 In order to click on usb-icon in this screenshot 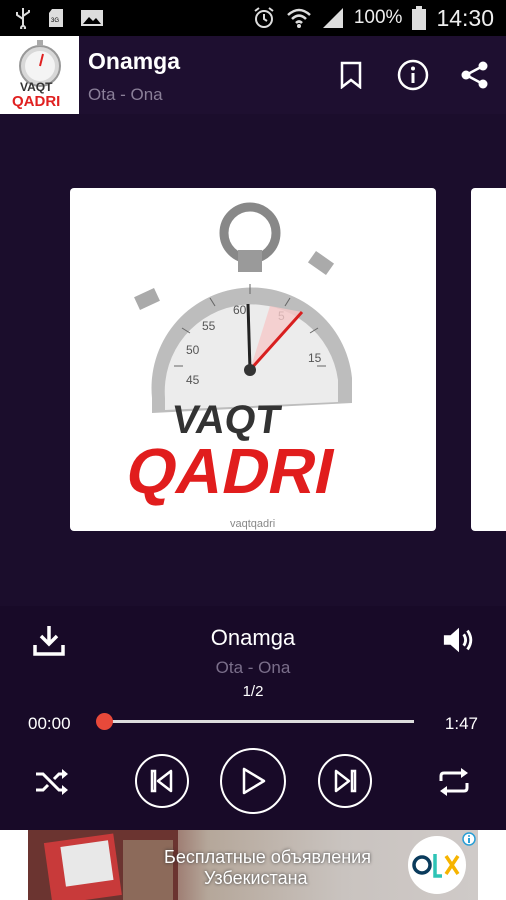, I will do `click(23, 18)`.